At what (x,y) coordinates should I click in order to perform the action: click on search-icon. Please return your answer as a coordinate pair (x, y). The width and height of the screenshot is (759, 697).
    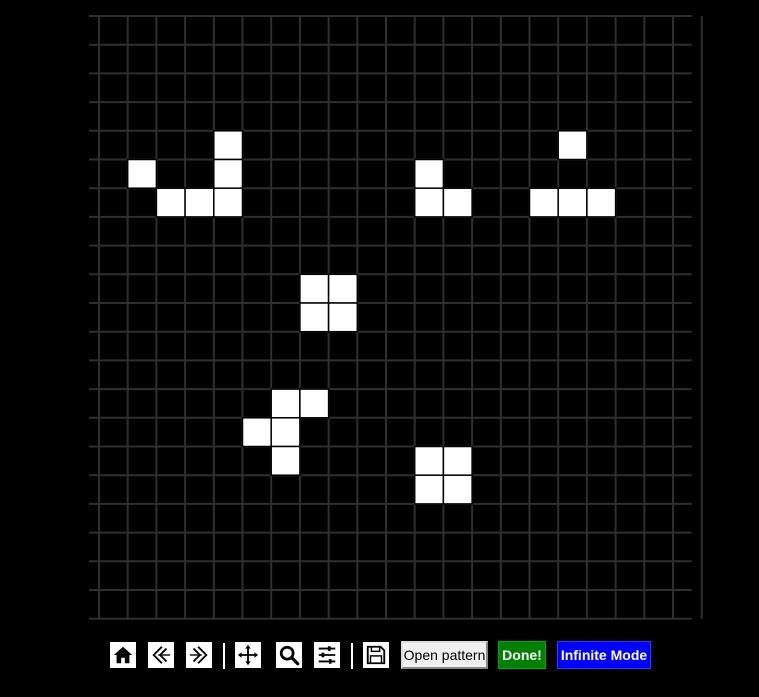
    Looking at the image, I should click on (289, 655).